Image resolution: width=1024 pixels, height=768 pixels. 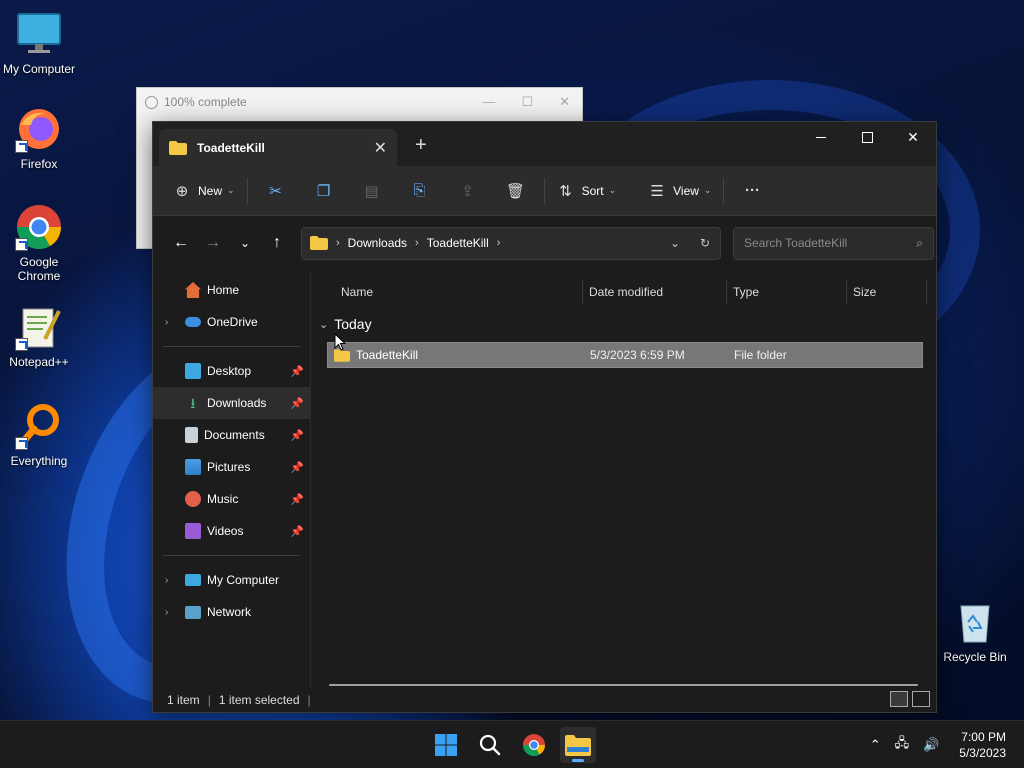 I want to click on tab-toadettekill: ToadetteKill ✕, so click(x=278, y=147).